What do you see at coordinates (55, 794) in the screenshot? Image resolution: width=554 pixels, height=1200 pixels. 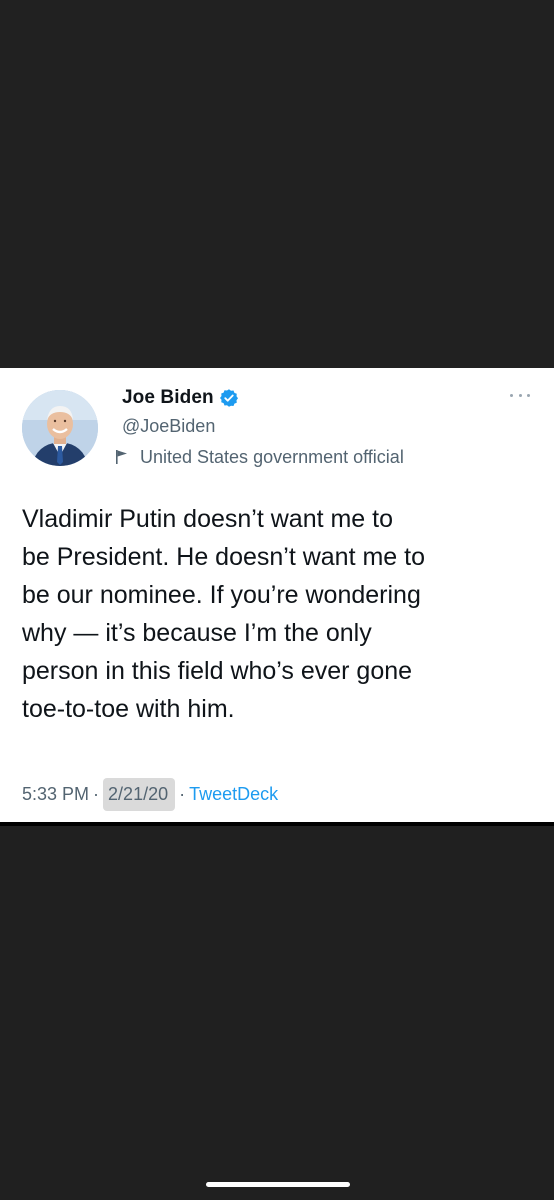 I see `tweet-time: 5:33 PM` at bounding box center [55, 794].